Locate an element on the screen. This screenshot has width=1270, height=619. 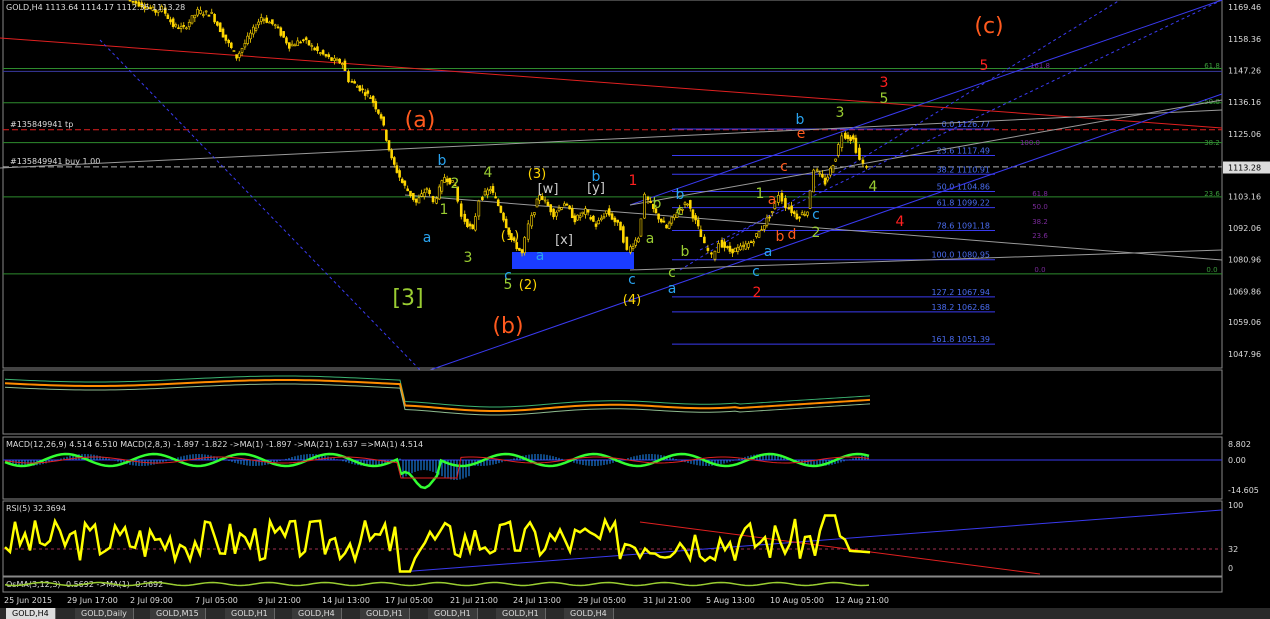
wave-label: 2 is located at coordinates (816, 233).